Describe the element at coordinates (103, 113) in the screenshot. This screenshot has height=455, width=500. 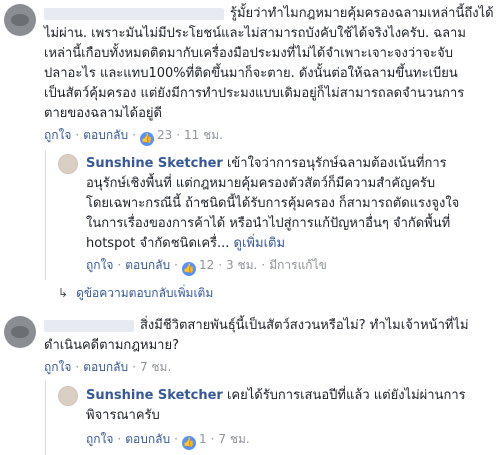
I see `comment-line: ตายของฉลามได้อยู่ดี` at that location.